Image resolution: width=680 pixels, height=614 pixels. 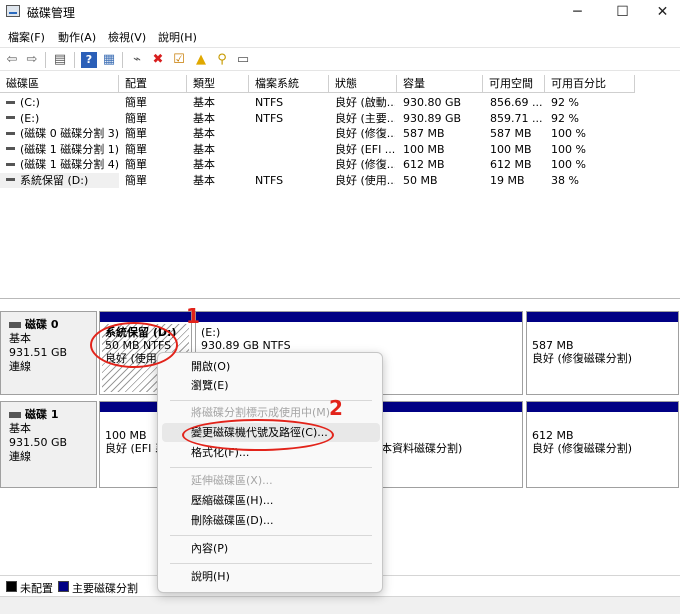 I want to click on legend-primary-partition: 主要磁碟分割, so click(x=105, y=588).